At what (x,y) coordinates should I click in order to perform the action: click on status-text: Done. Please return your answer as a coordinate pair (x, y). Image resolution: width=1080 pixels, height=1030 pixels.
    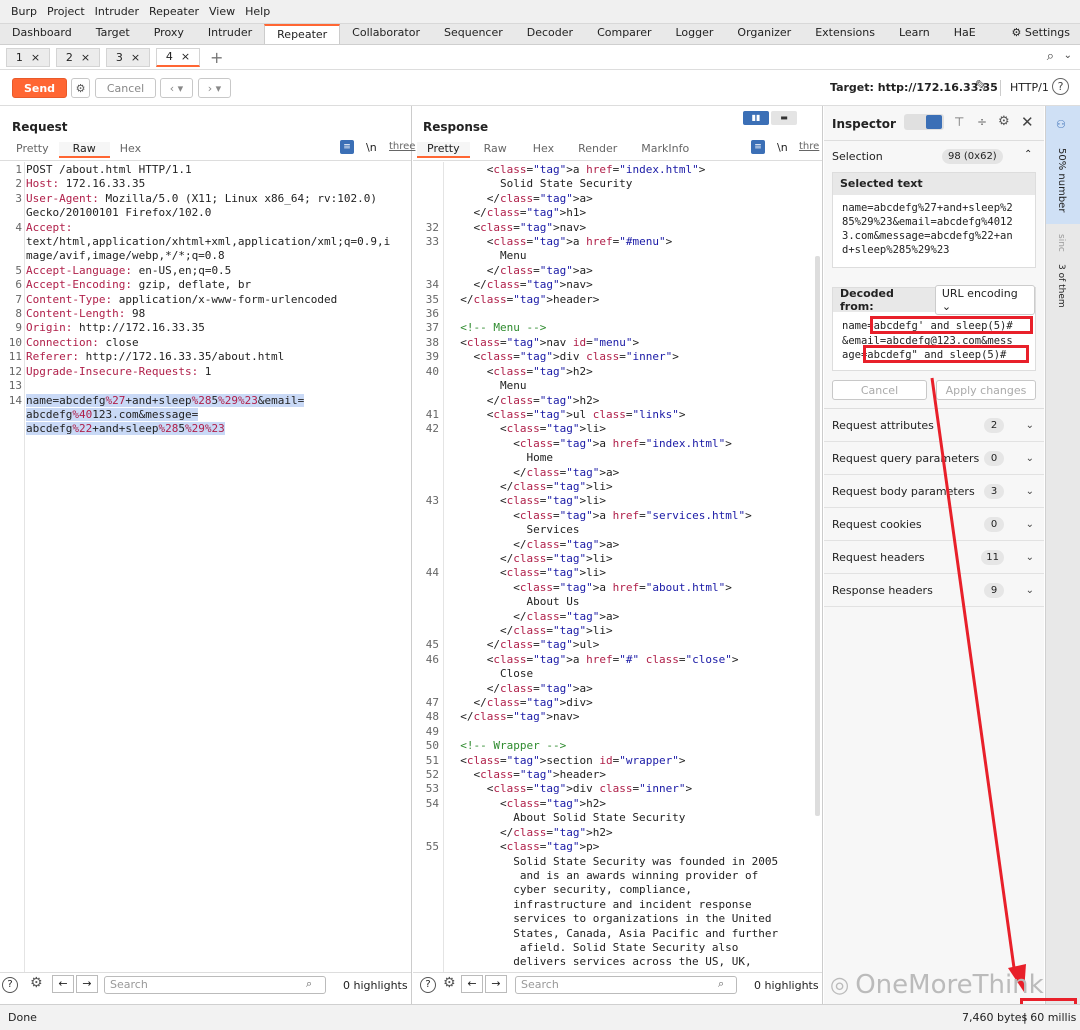
    Looking at the image, I should click on (22, 1017).